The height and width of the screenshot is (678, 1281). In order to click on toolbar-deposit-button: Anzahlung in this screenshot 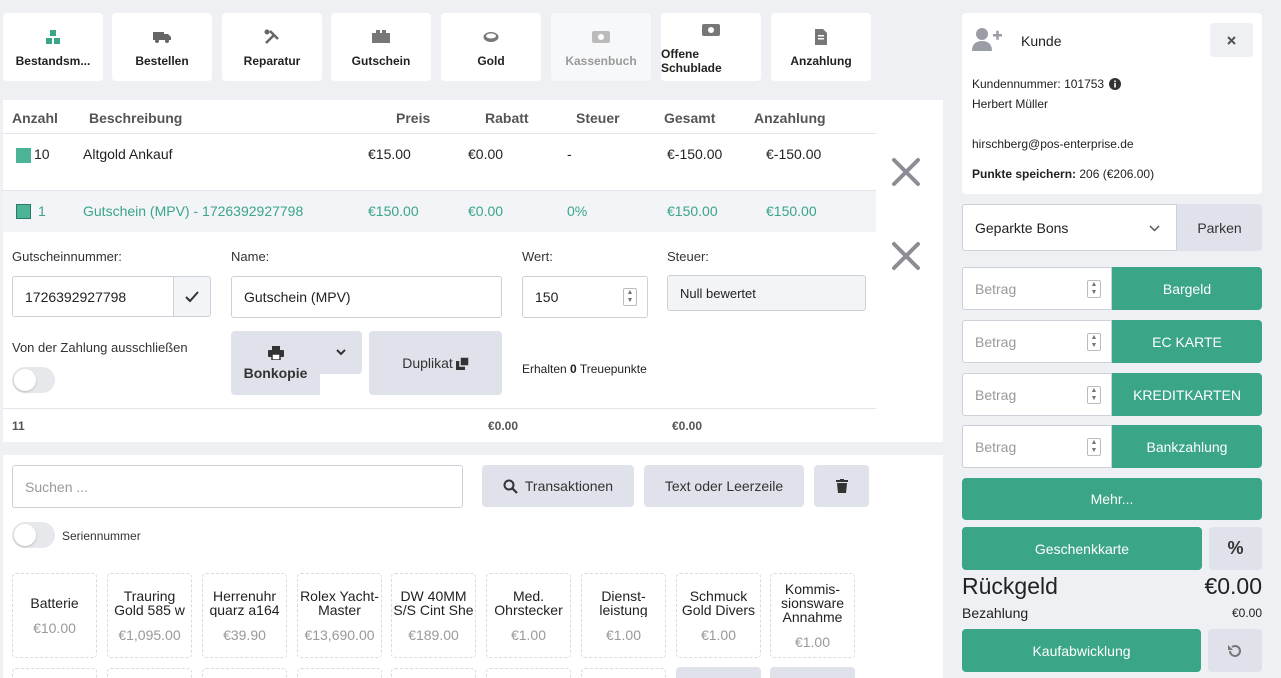, I will do `click(821, 47)`.